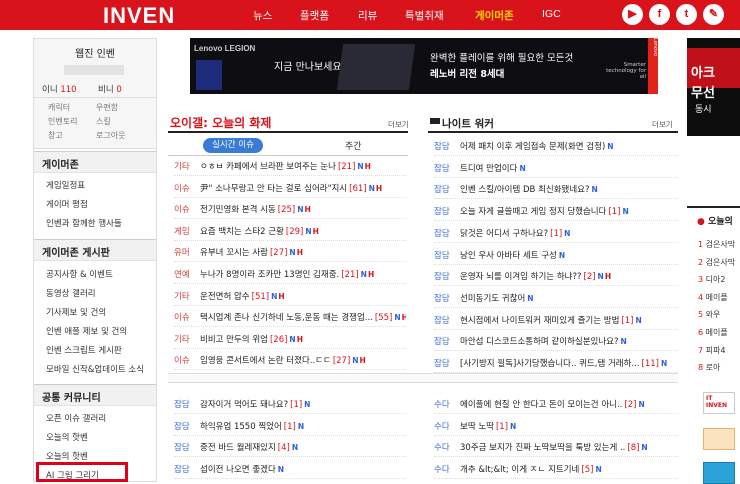 The width and height of the screenshot is (740, 484). Describe the element at coordinates (719, 439) in the screenshot. I see `calendar-app-icon` at that location.